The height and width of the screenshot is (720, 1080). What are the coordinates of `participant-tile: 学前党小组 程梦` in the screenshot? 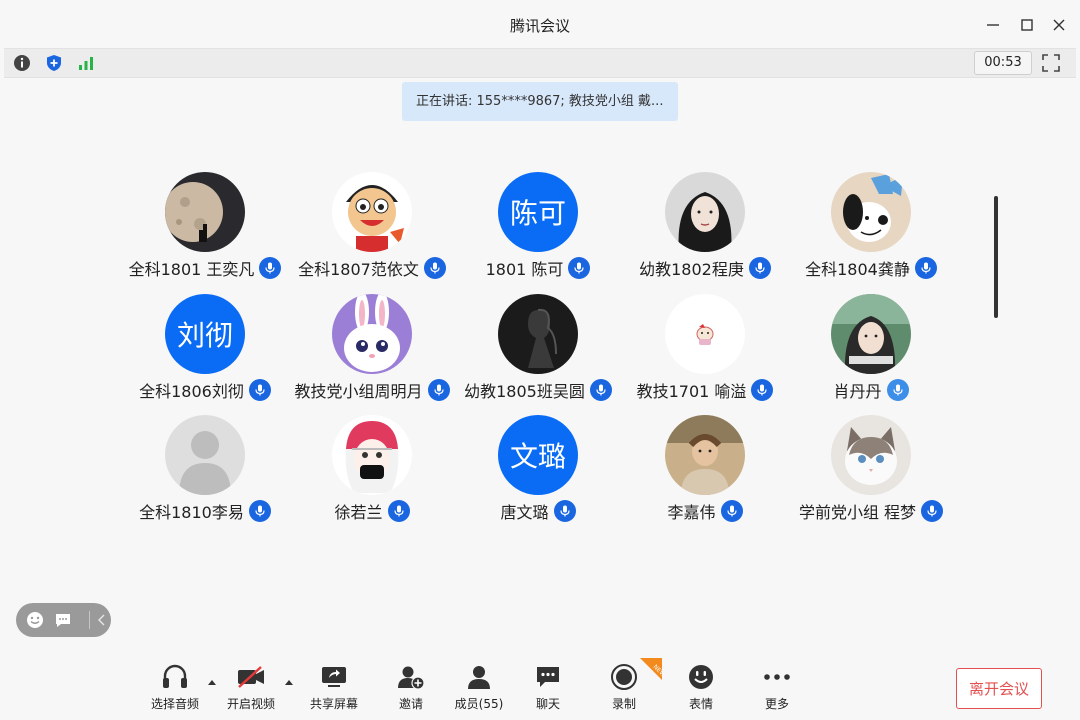 It's located at (871, 471).